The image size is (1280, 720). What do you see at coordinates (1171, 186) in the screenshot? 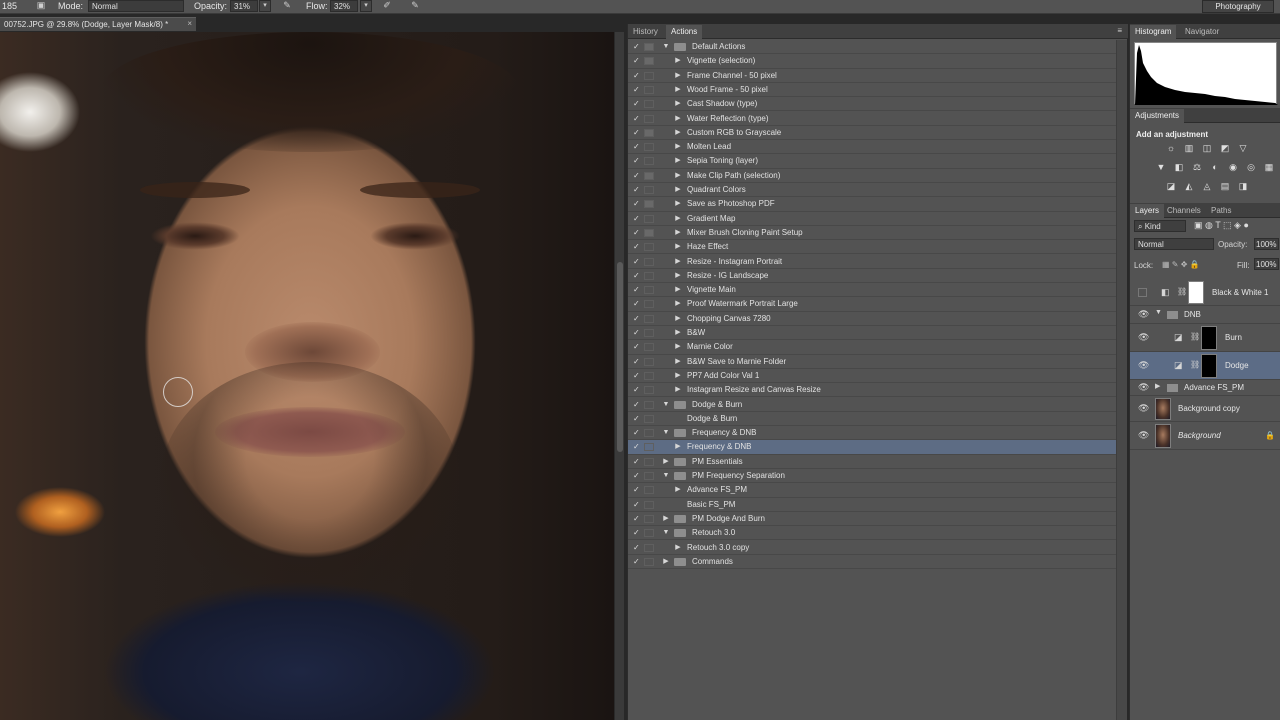
I see `invert-icon: ◪` at bounding box center [1171, 186].